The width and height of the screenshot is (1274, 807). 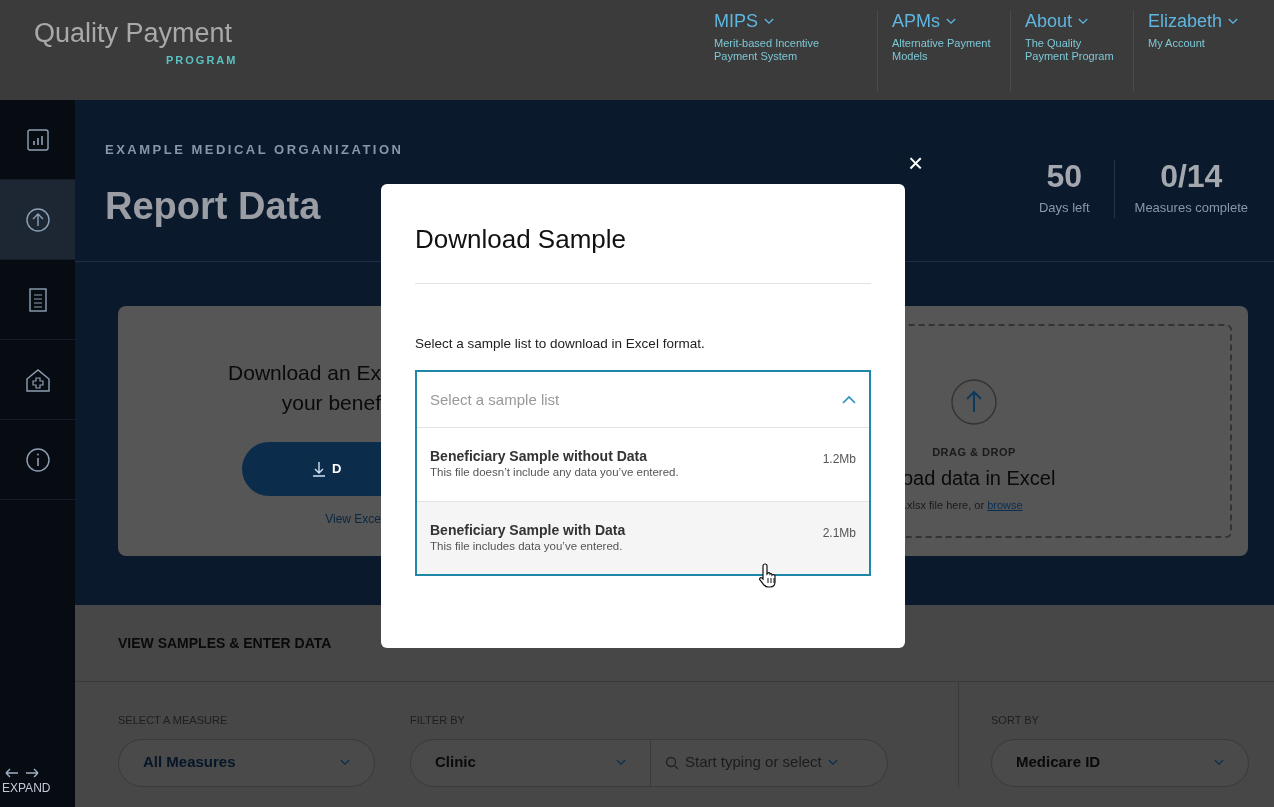 I want to click on search-icon, so click(x=672, y=762).